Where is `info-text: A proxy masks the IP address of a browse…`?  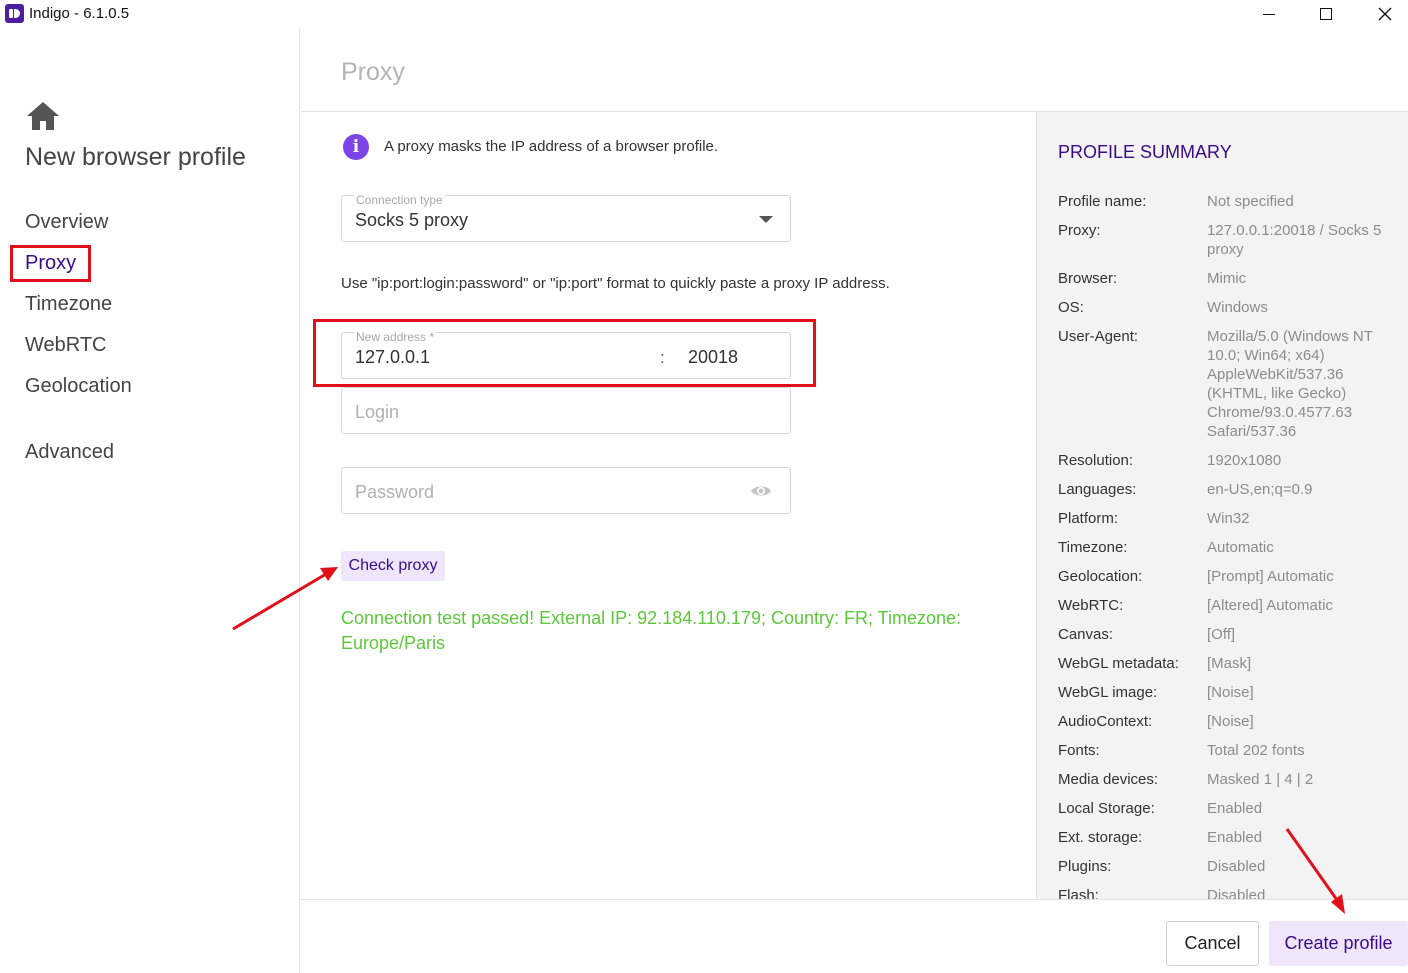 info-text: A proxy masks the IP address of a browse… is located at coordinates (551, 146).